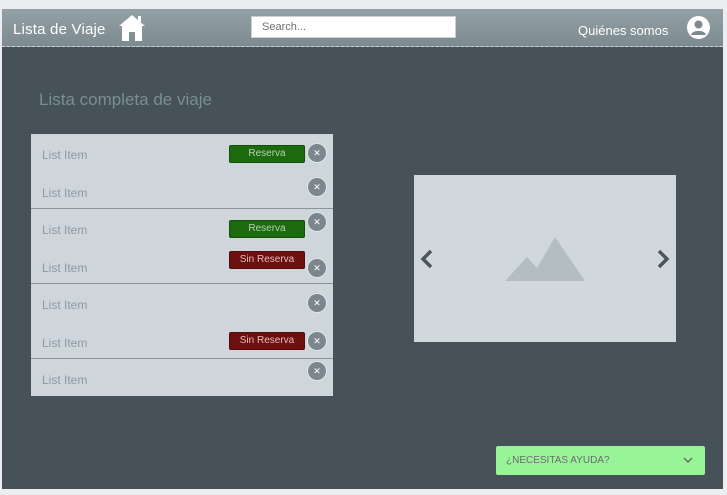  I want to click on chevron-left-icon, so click(427, 259).